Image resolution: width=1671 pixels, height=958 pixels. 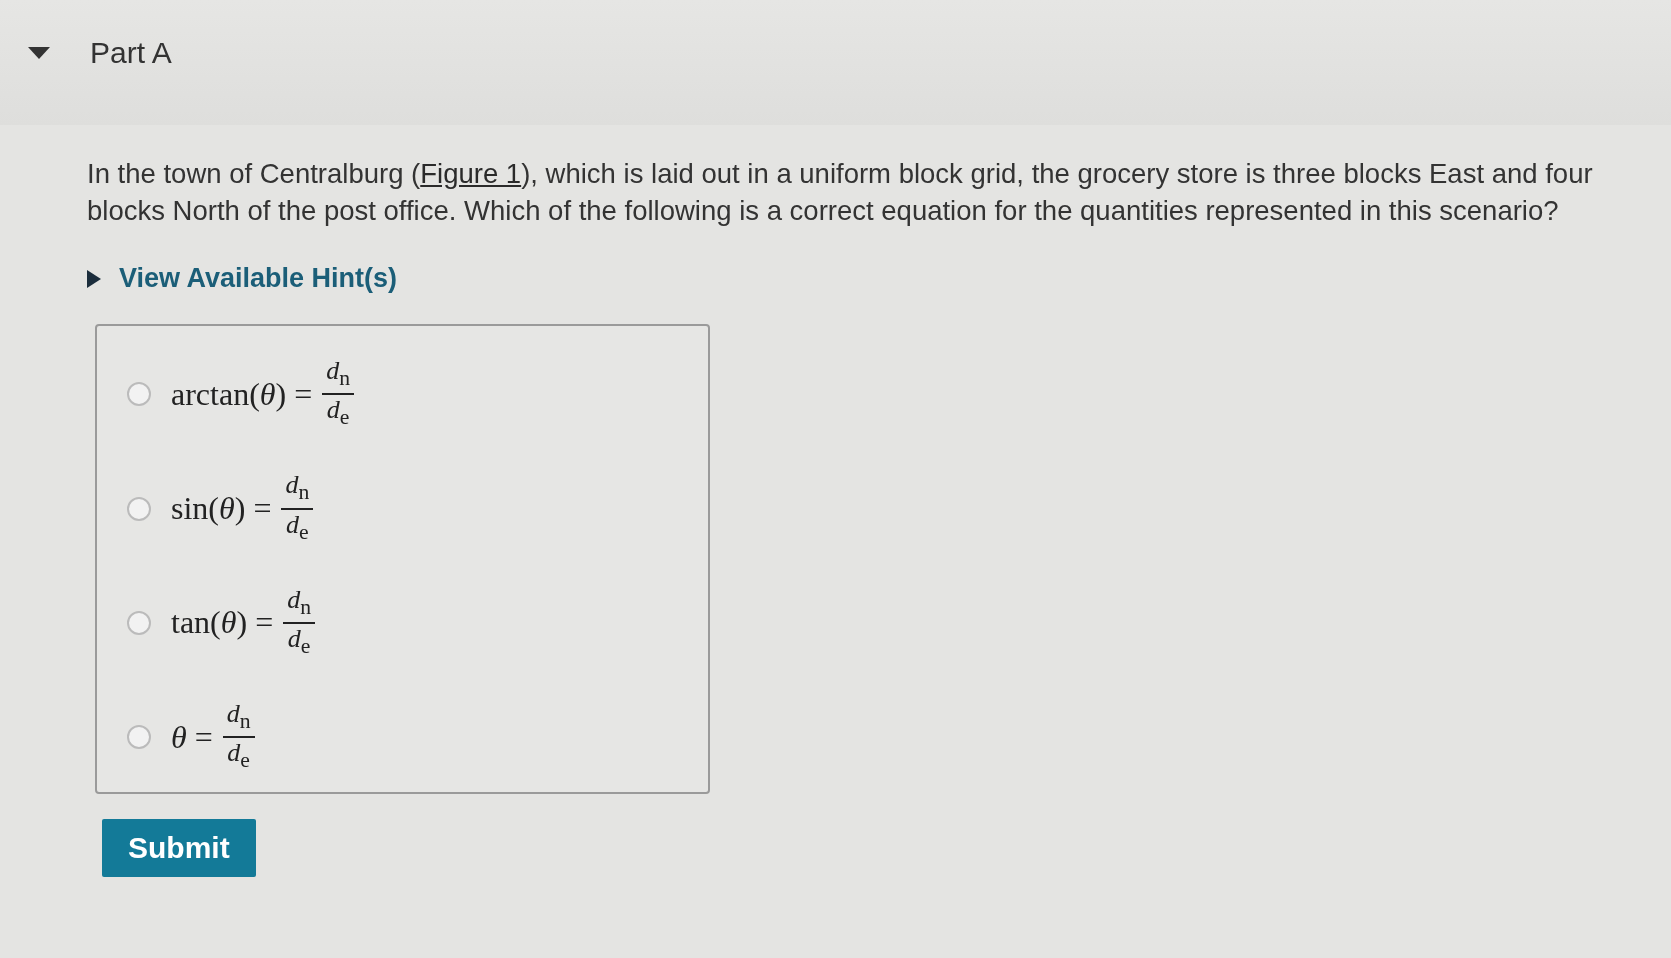 What do you see at coordinates (179, 848) in the screenshot?
I see `submit-button: Submit` at bounding box center [179, 848].